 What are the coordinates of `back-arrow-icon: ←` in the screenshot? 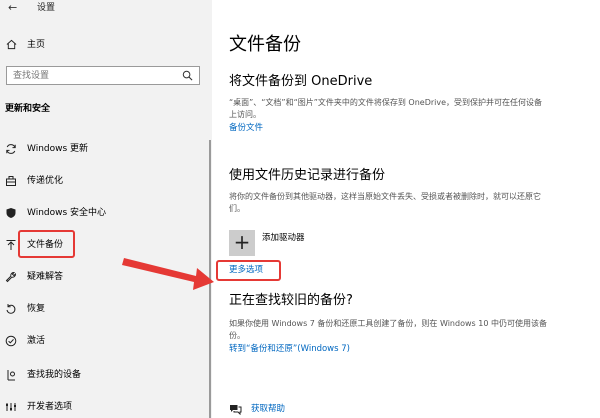 It's located at (12, 8).